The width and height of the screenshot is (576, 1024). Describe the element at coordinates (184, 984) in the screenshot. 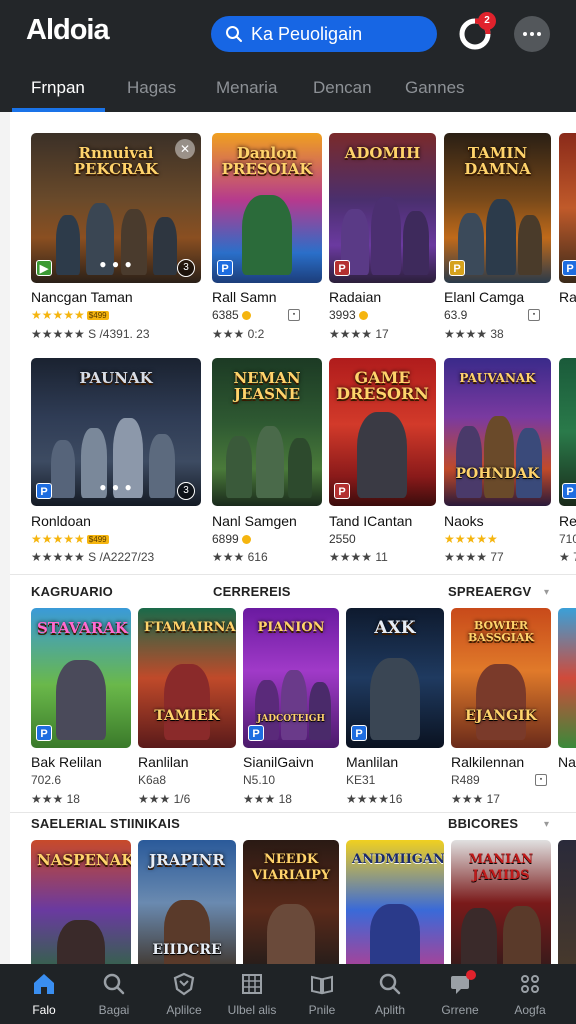

I see `shield-icon` at that location.